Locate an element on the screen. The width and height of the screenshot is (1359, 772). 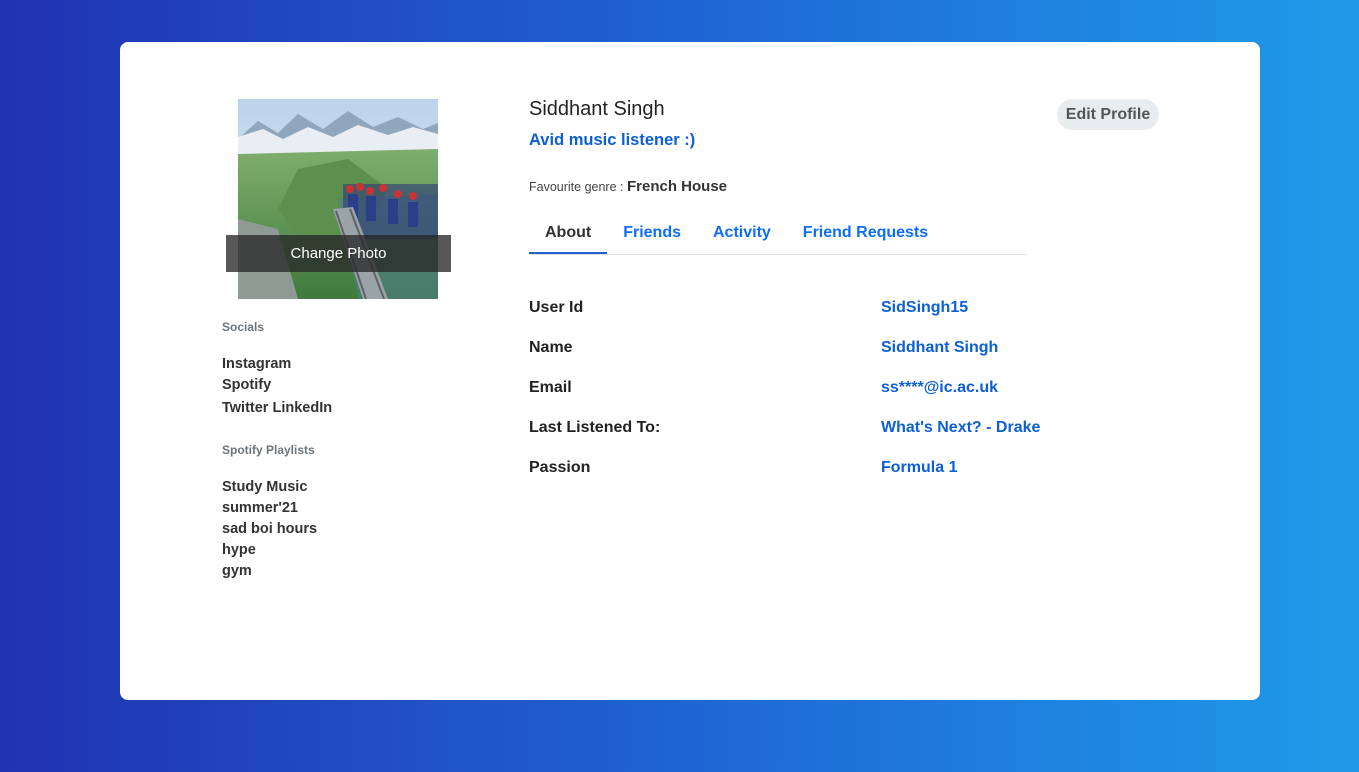
genre-label: Favourite genre : is located at coordinates (576, 187).